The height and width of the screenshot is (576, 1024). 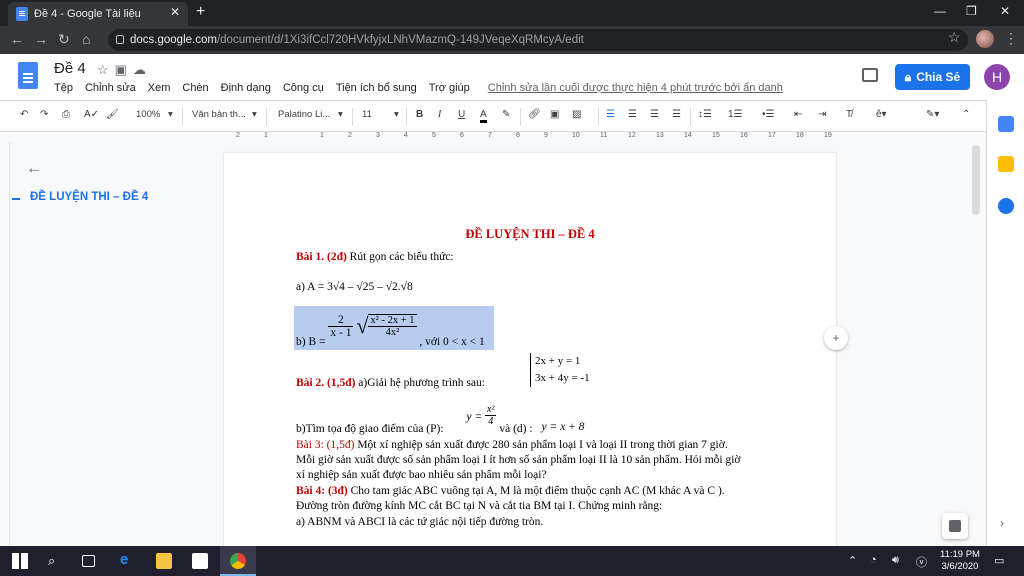 What do you see at coordinates (610, 114) in the screenshot?
I see `align-left-icon: ☰` at bounding box center [610, 114].